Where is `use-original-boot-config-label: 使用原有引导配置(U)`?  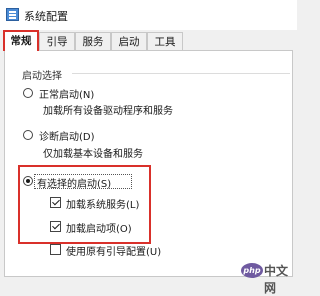 use-original-boot-config-label: 使用原有引导配置(U) is located at coordinates (113, 250).